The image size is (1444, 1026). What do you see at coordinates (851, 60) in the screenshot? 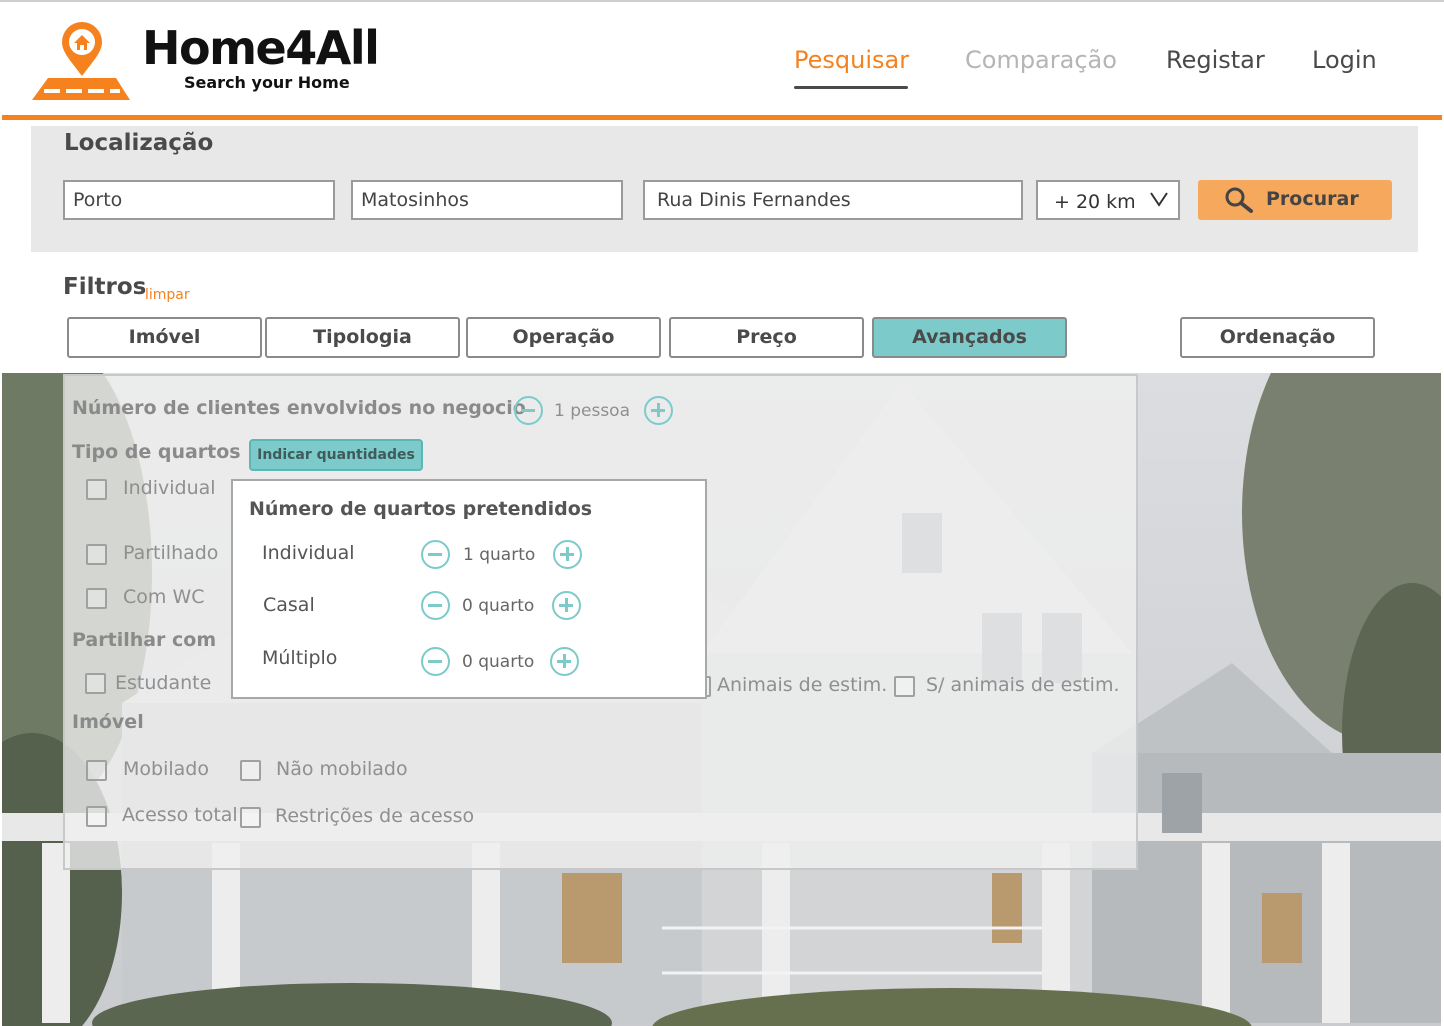
I see `nav-pesquisar: Pesquisar` at bounding box center [851, 60].